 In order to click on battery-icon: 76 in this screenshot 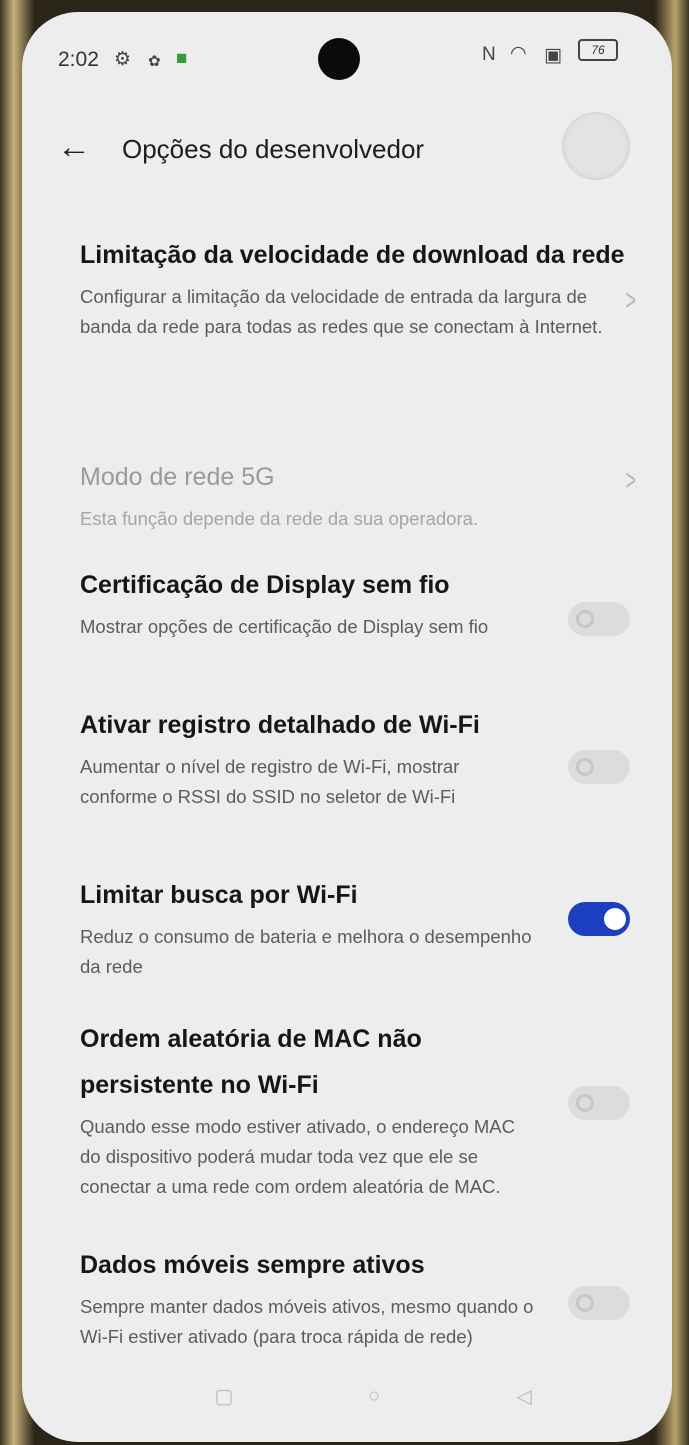, I will do `click(598, 50)`.